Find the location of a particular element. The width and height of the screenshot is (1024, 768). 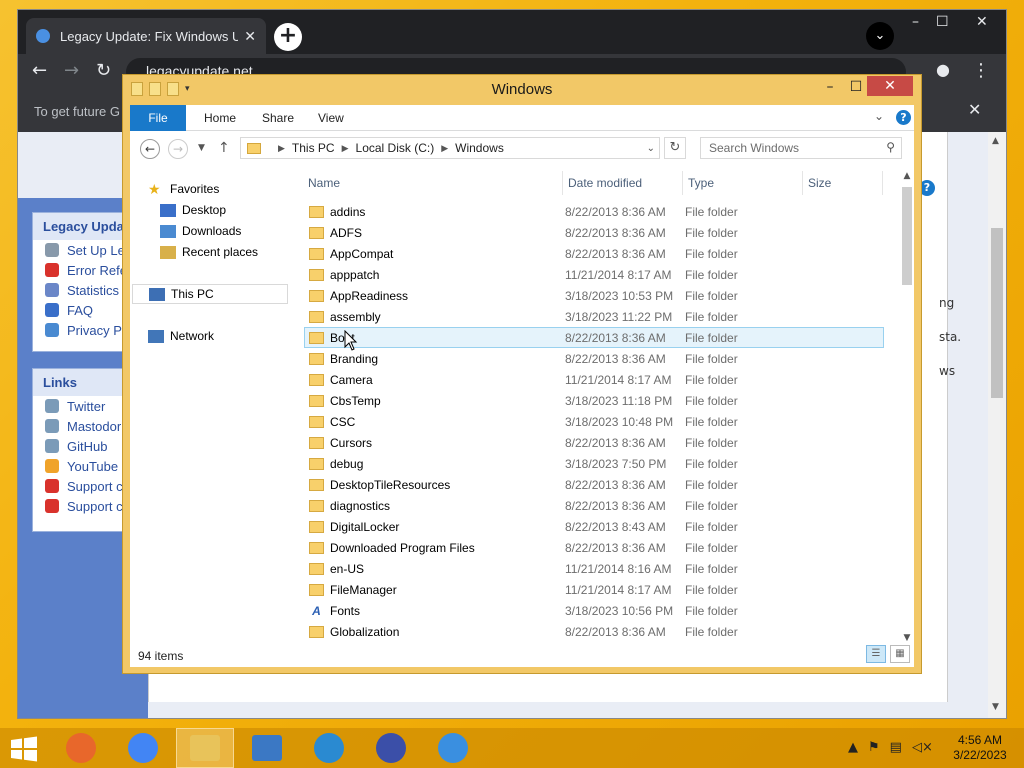

tab-home: Home is located at coordinates (220, 118).